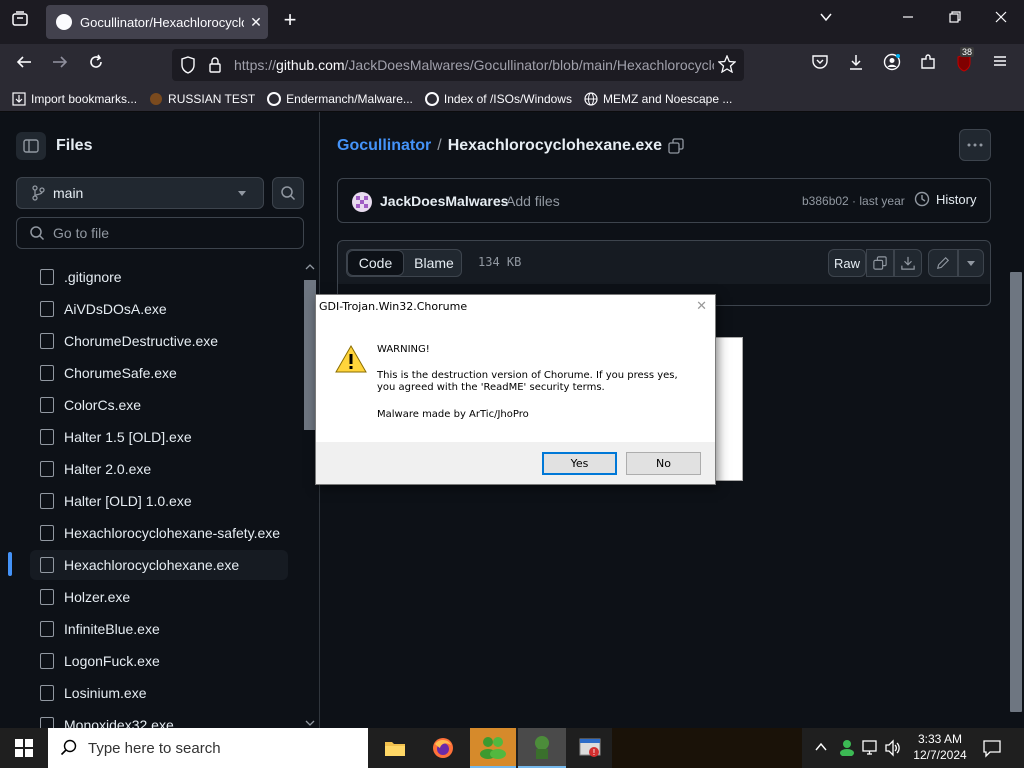 This screenshot has width=1024, height=768. Describe the element at coordinates (444, 201) in the screenshot. I see `commit-author: JackDoesMalwares` at that location.